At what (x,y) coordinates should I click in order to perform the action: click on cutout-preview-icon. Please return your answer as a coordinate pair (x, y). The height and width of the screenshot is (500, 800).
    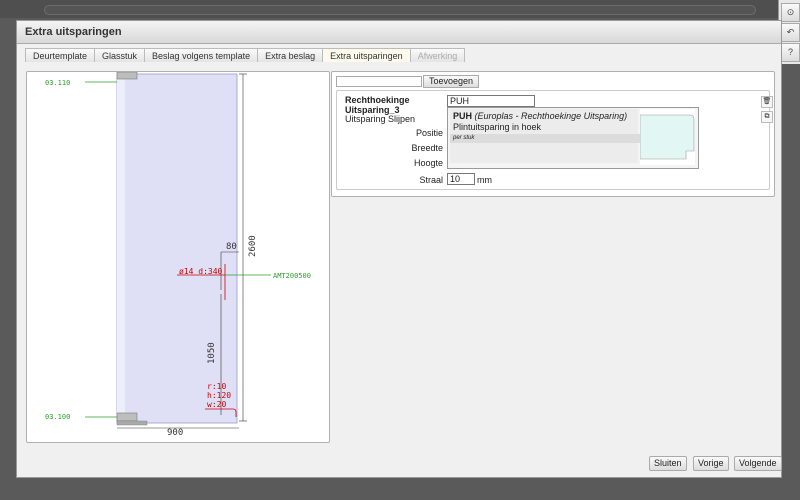
    Looking at the image, I should click on (667, 137).